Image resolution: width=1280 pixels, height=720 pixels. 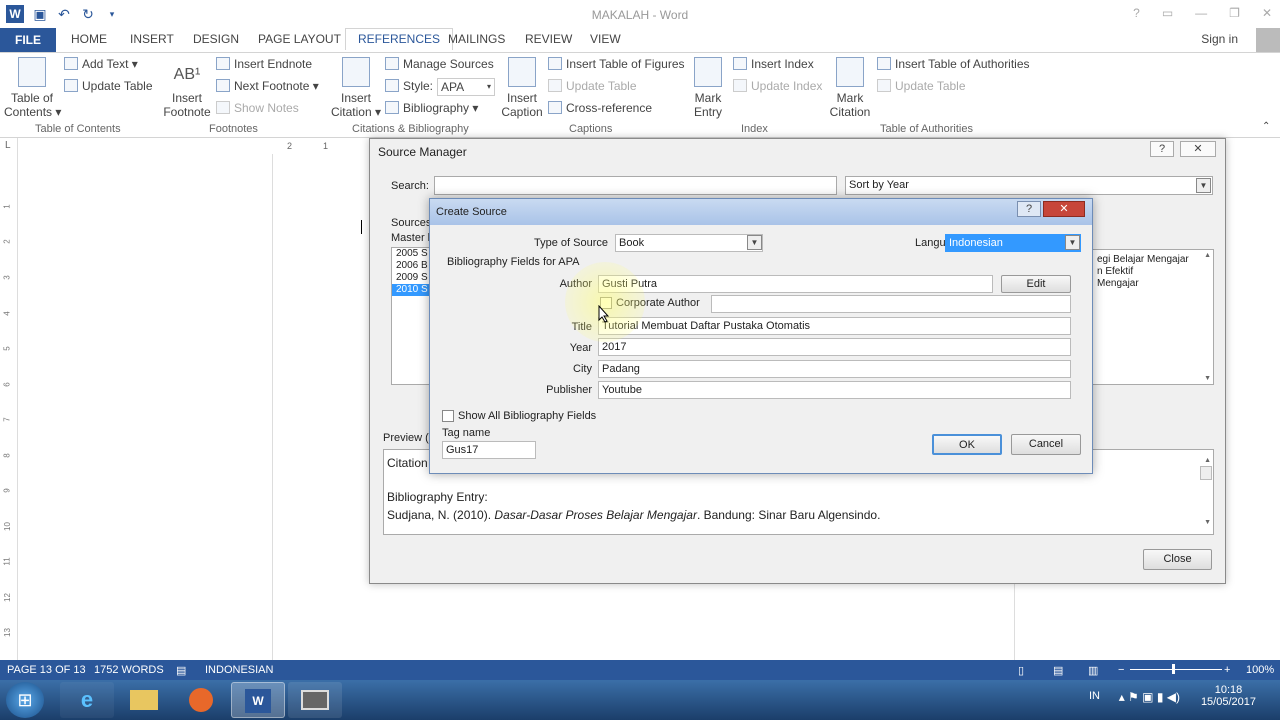 What do you see at coordinates (754, 242) in the screenshot?
I see `type-dropdown-icon: ▼` at bounding box center [754, 242].